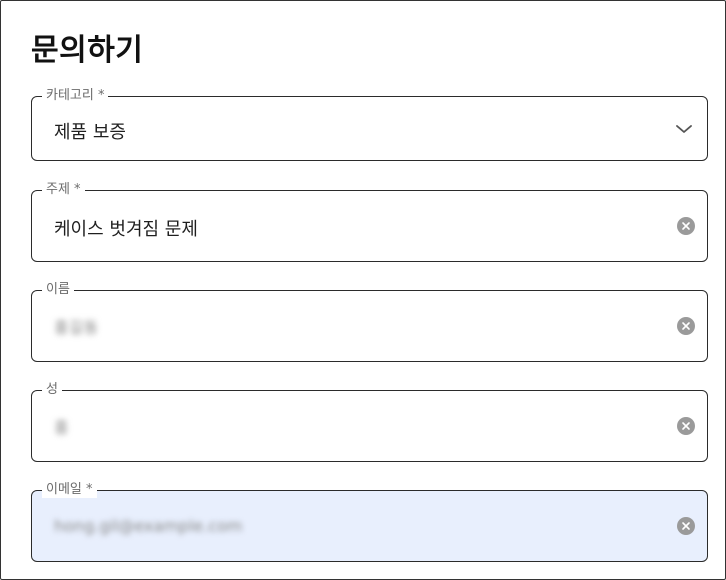 The width and height of the screenshot is (726, 580). What do you see at coordinates (369, 222) in the screenshot?
I see `subject-field: 주제 * 케이스 벗겨짐 문제` at bounding box center [369, 222].